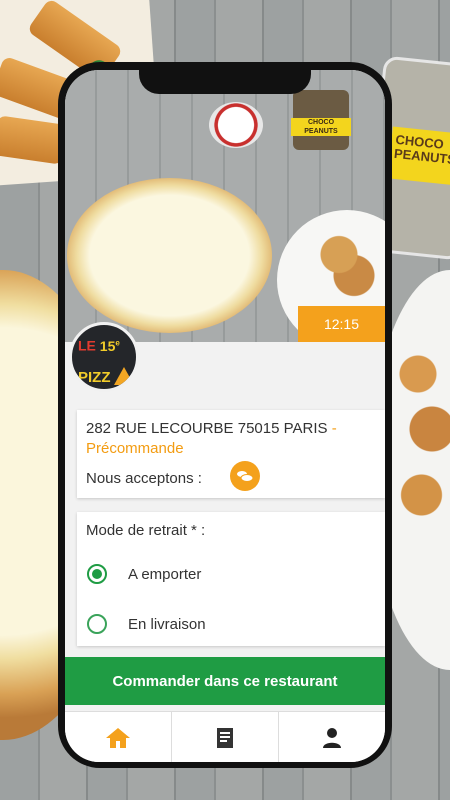 The width and height of the screenshot is (450, 800). What do you see at coordinates (99, 345) in the screenshot?
I see `logo-text: LE 15e` at bounding box center [99, 345].